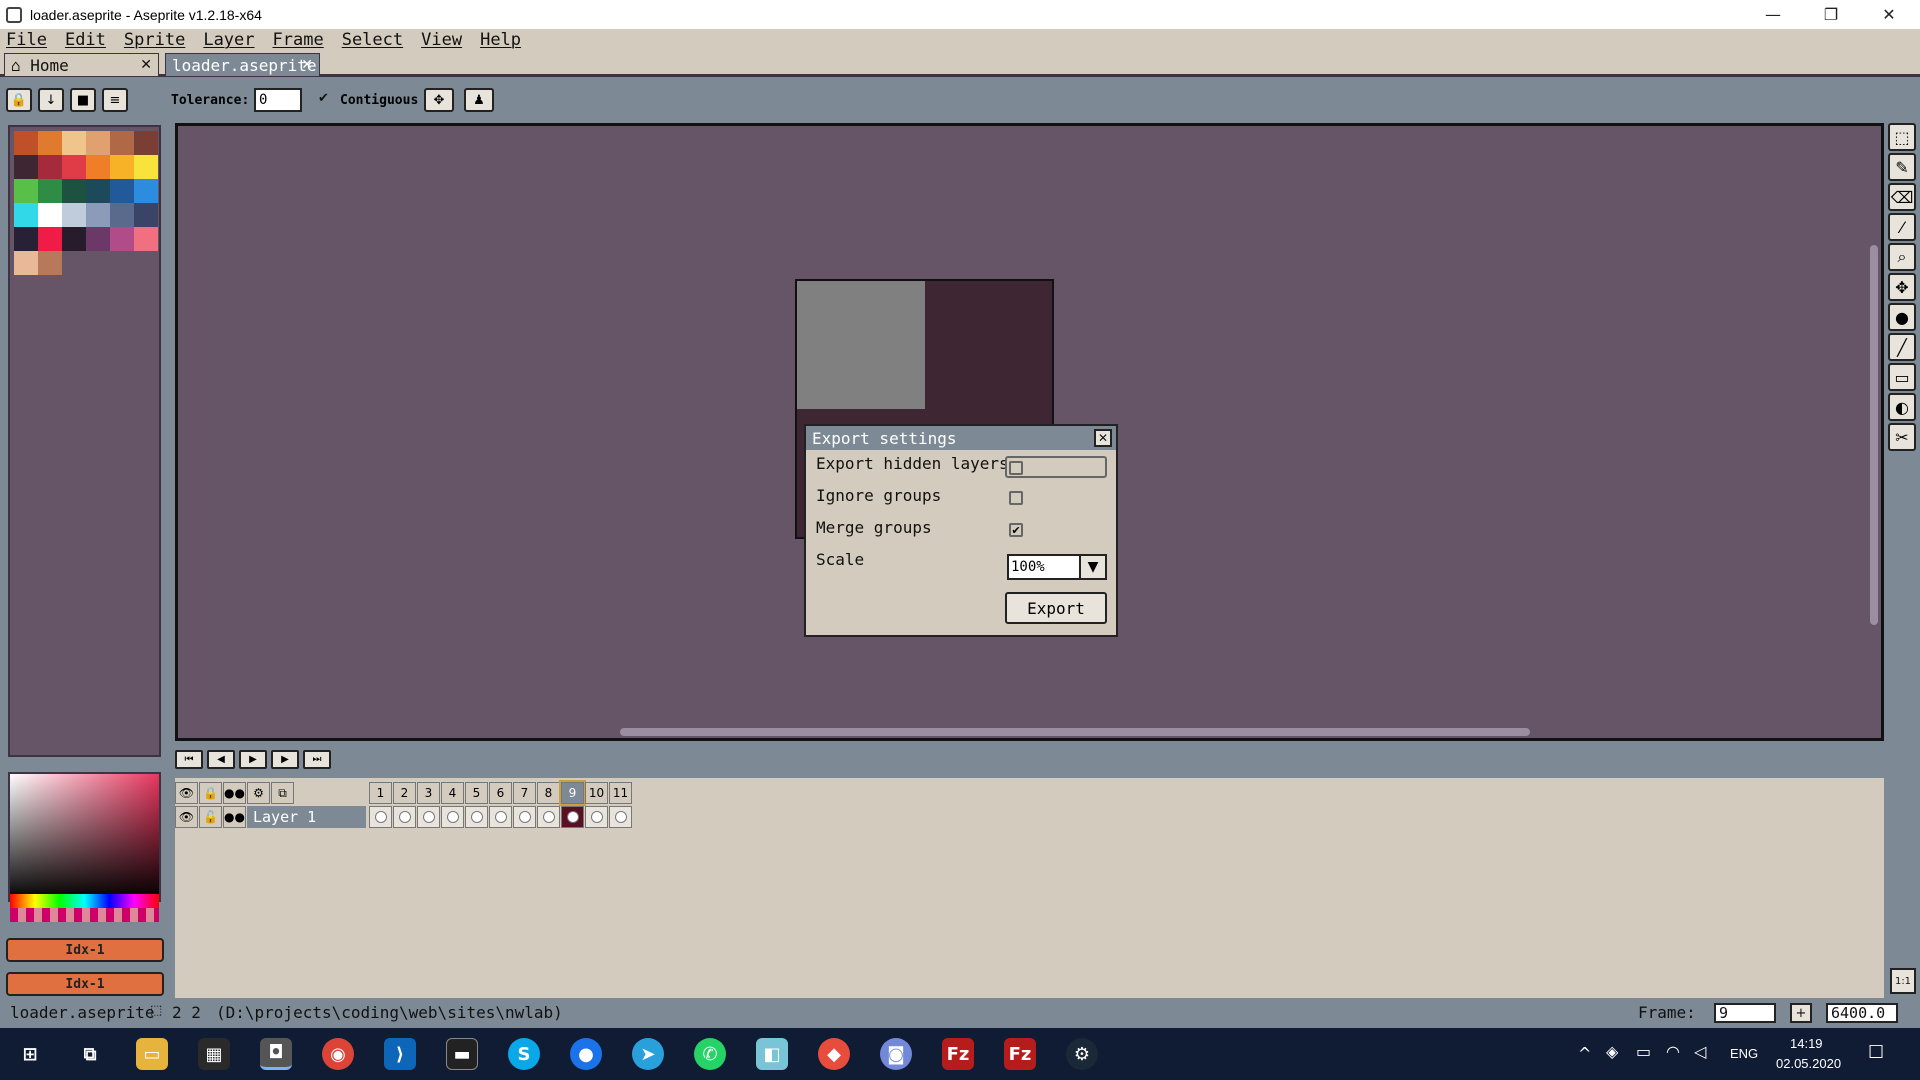 The height and width of the screenshot is (1080, 1920). I want to click on aseprite-taskbar-icon: ◘, so click(276, 1054).